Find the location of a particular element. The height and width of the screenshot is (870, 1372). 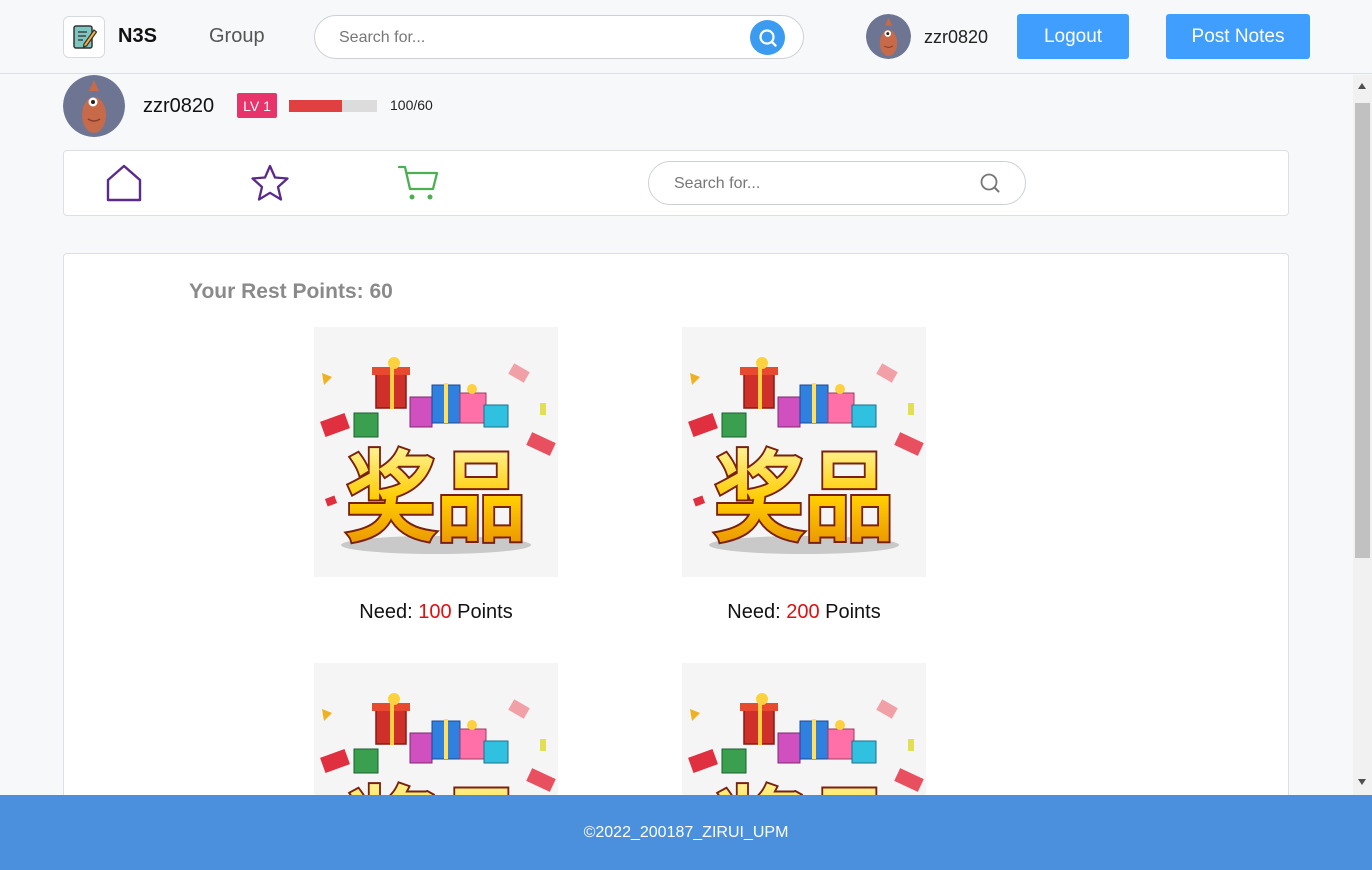

top-navbar: N3S Group zzr0820 Logout Post Notes is located at coordinates (686, 37).